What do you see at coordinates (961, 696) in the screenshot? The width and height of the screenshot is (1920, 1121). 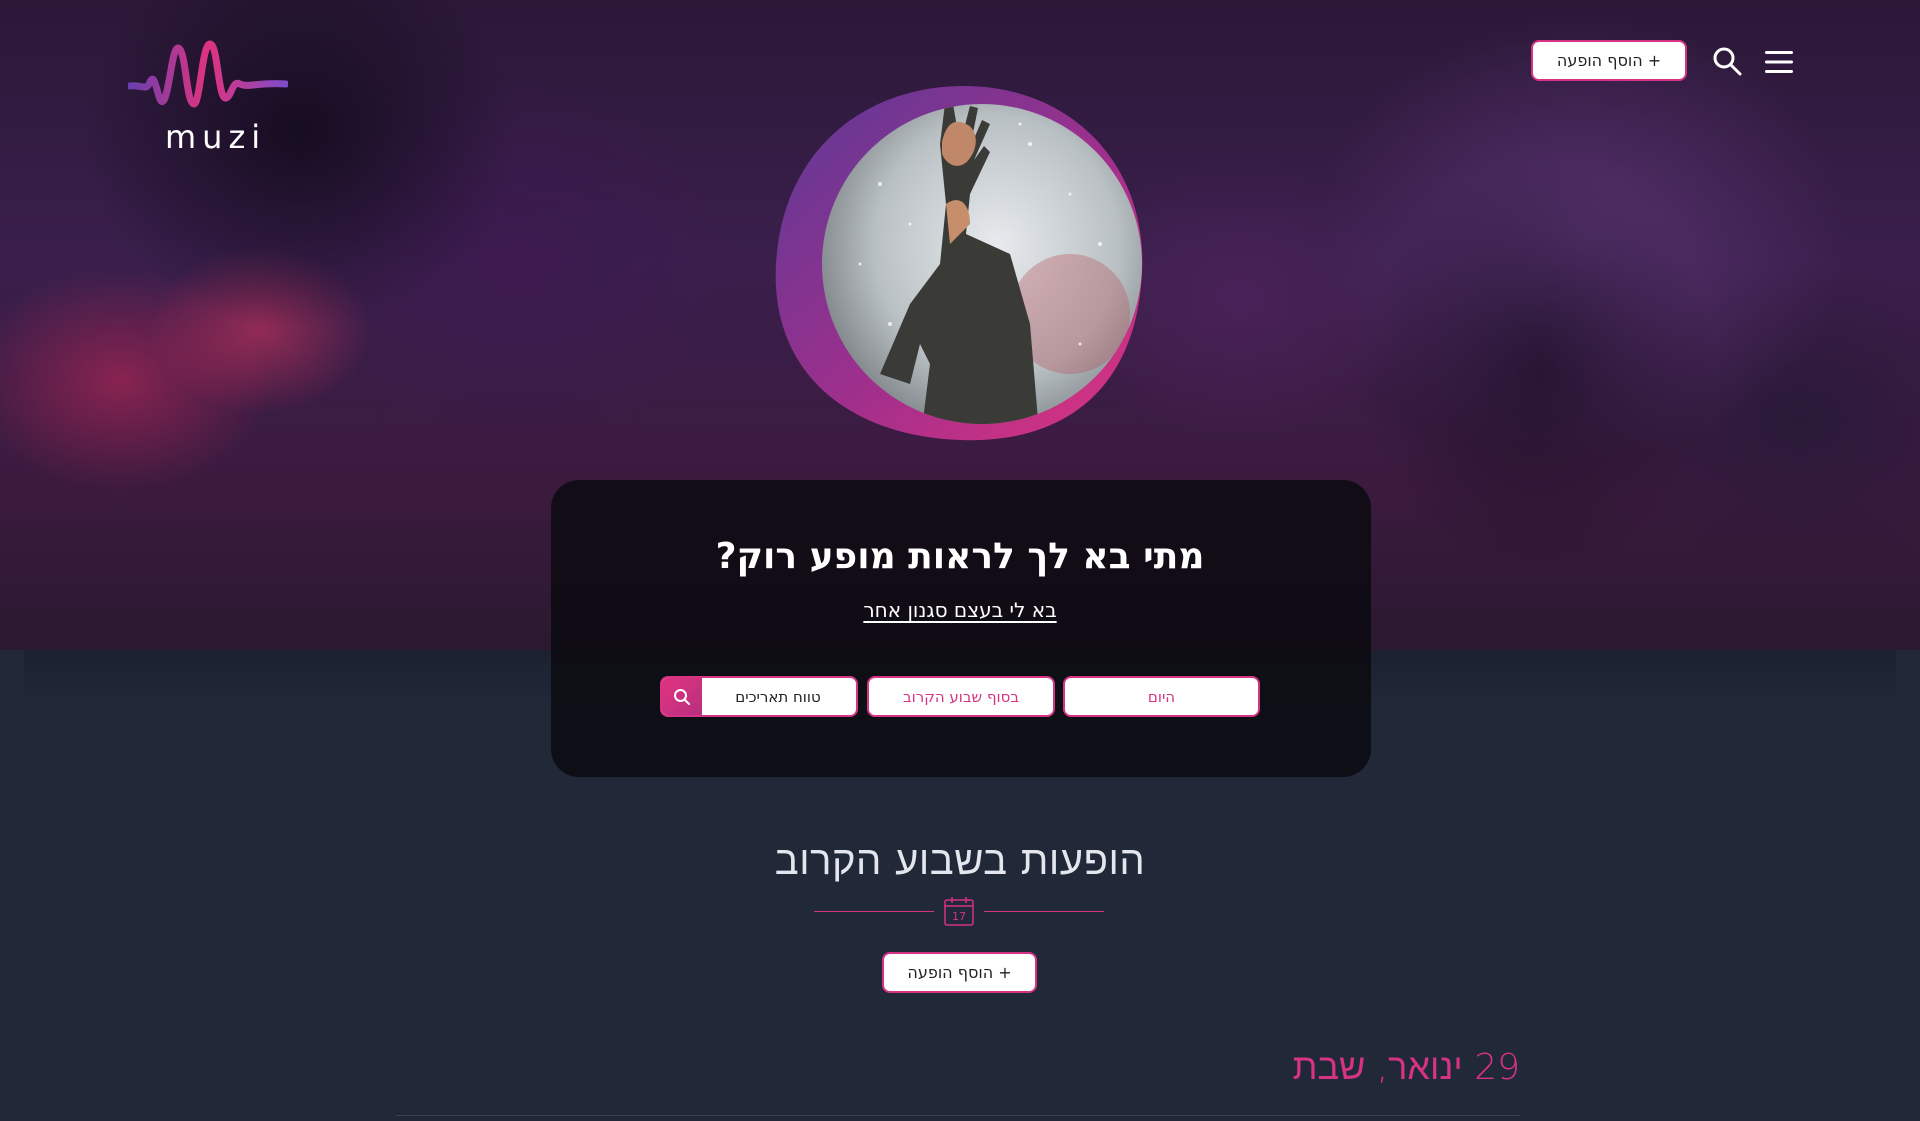 I see `filter-weekend-button: בסוף שבוע הקרוב` at bounding box center [961, 696].